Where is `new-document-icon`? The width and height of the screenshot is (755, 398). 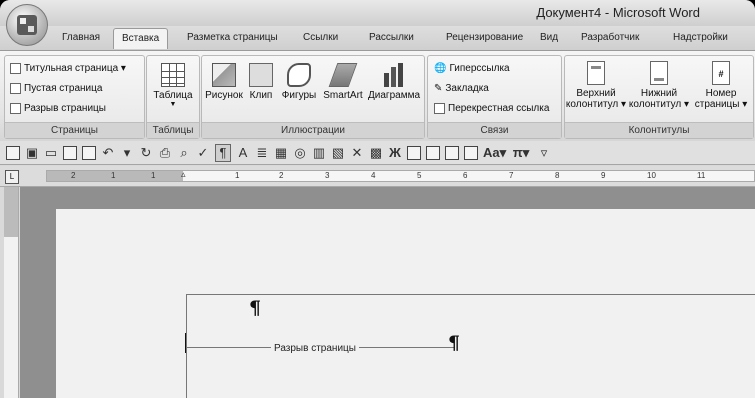
new-document-icon is located at coordinates (13, 152).